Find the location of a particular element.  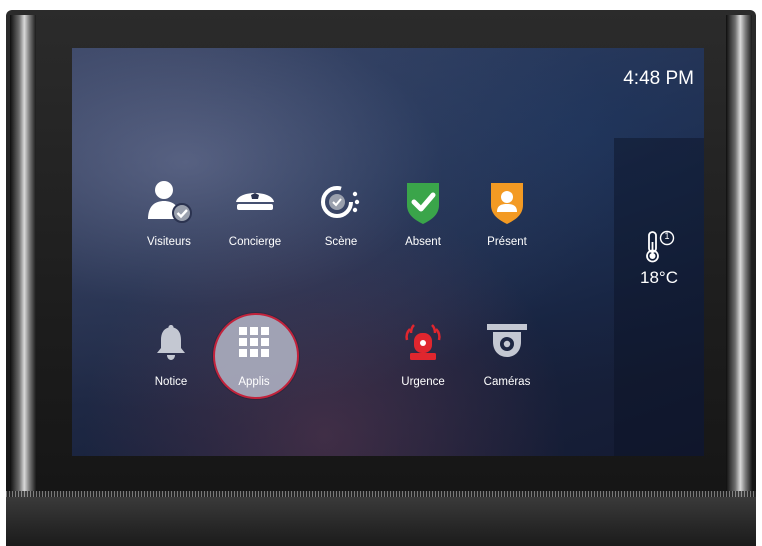

app-tile-concierge: Concierge is located at coordinates (255, 213).